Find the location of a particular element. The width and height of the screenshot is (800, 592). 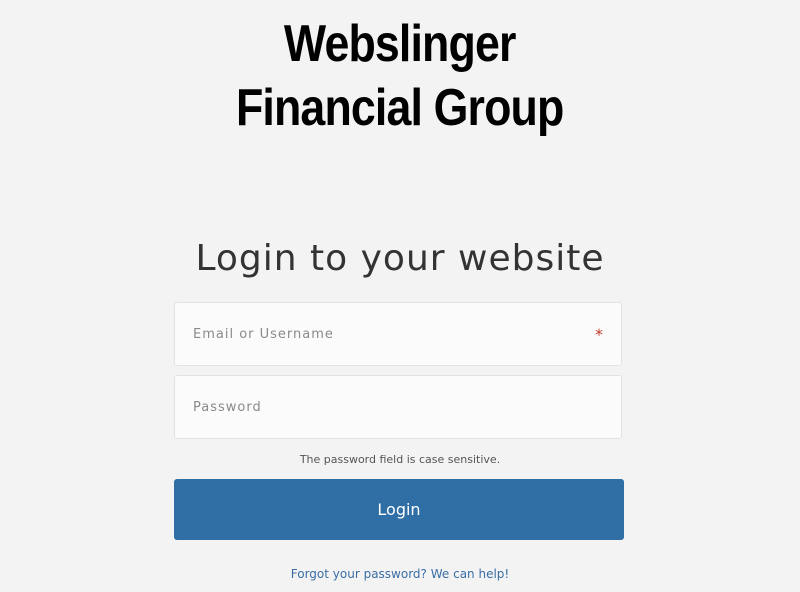

password-field-container is located at coordinates (398, 407).